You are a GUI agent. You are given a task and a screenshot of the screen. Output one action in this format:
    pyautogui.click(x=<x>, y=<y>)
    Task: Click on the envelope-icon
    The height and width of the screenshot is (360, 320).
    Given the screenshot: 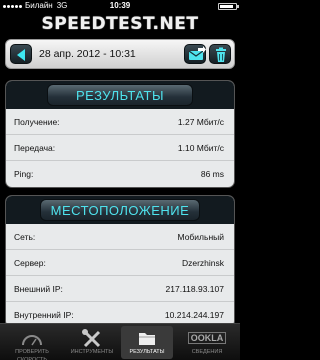 What is the action you would take?
    pyautogui.click(x=197, y=53)
    